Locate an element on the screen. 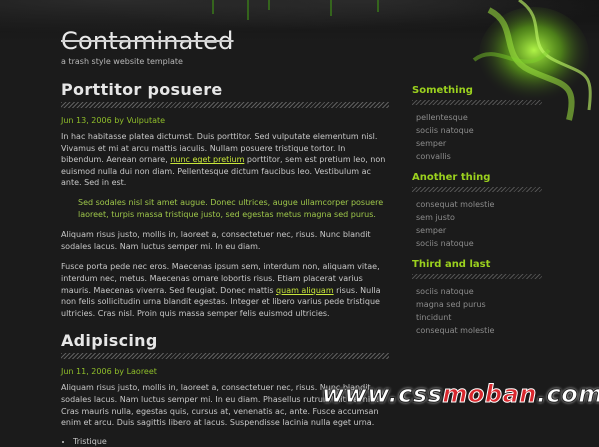  inline-link: nunc eget pretium is located at coordinates (207, 159).